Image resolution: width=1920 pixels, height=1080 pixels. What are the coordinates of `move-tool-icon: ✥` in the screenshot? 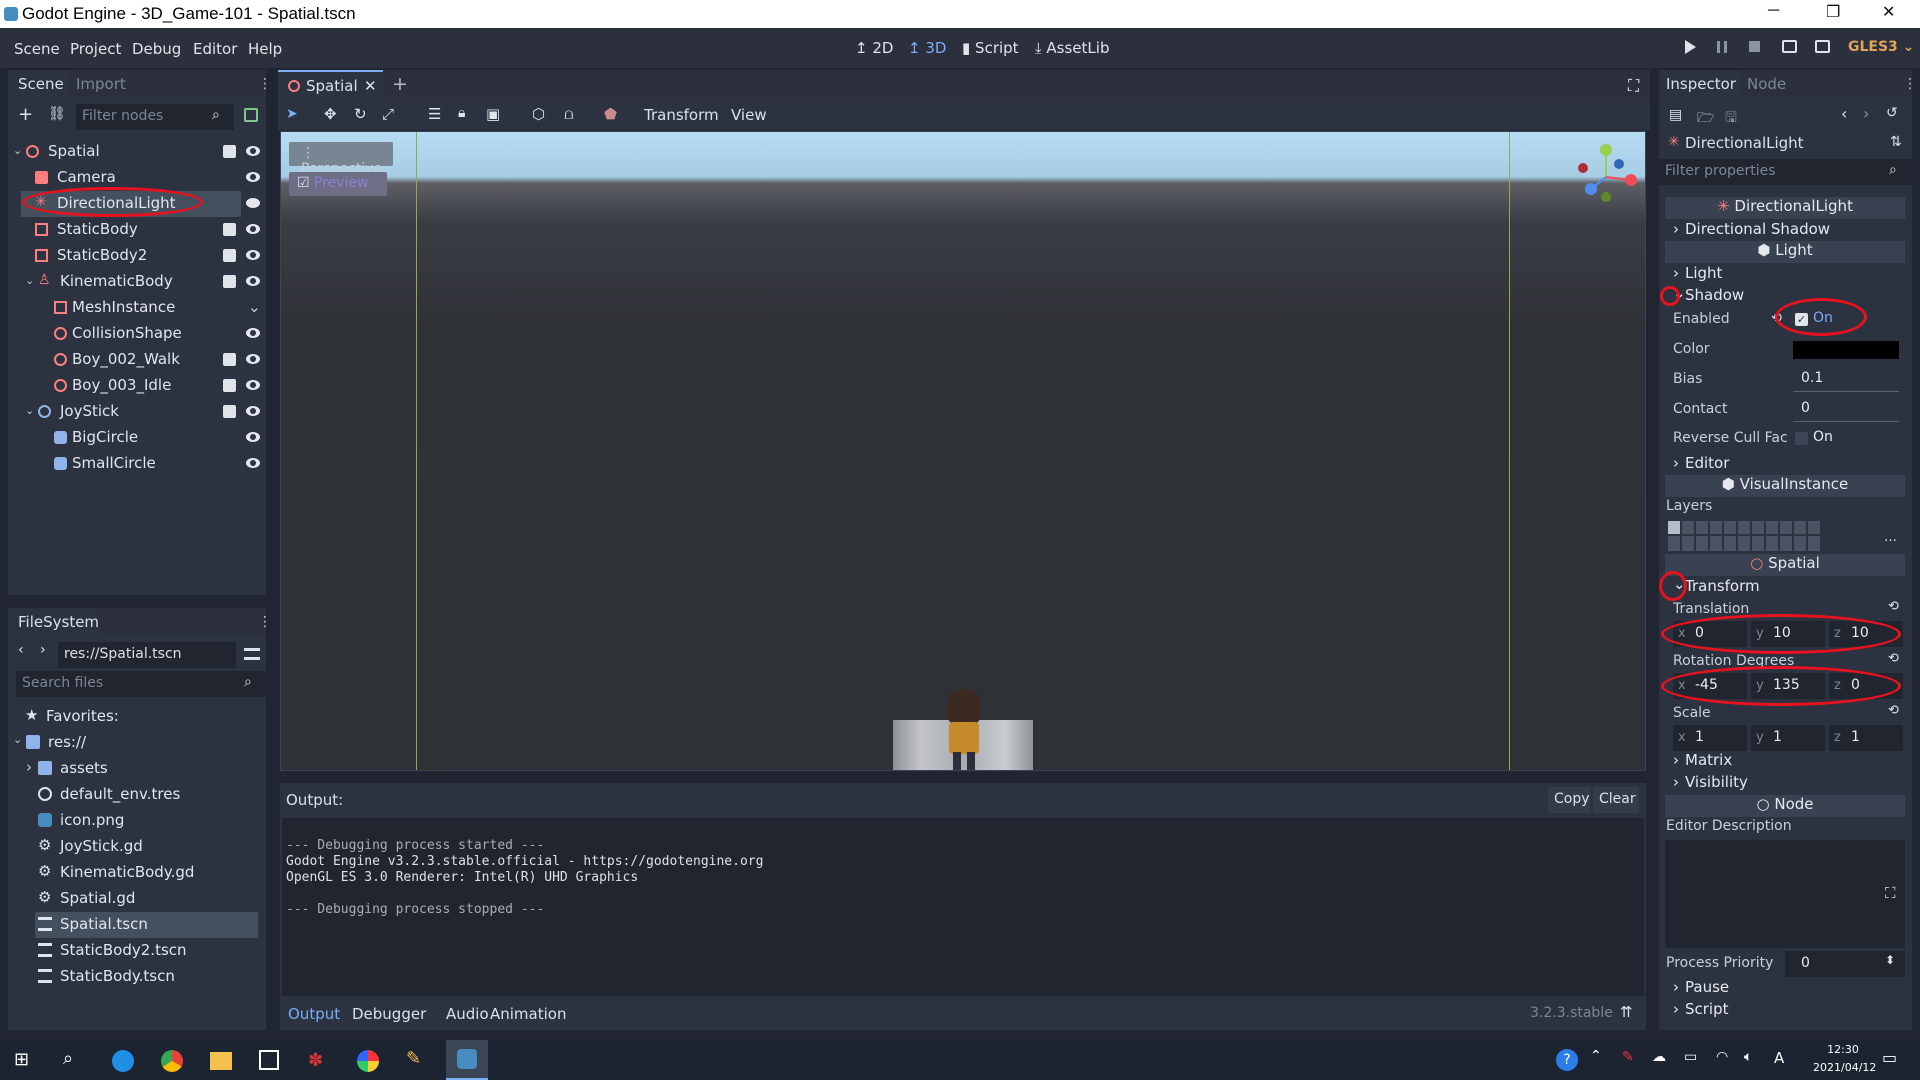 It's located at (330, 114).